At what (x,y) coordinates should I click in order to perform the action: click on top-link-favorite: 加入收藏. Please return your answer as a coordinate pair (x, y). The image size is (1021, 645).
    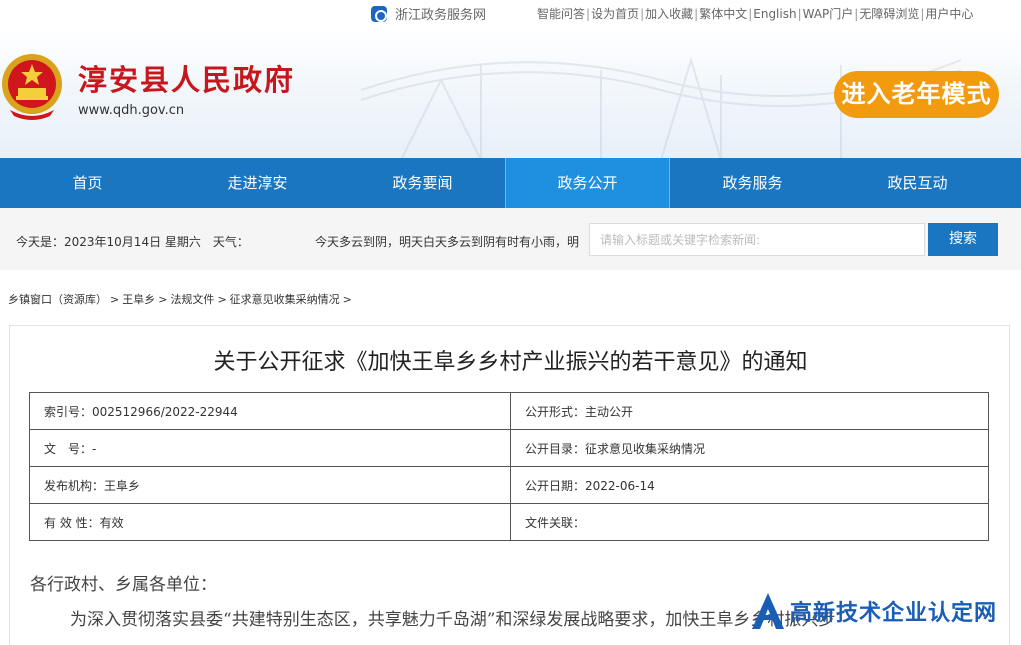
    Looking at the image, I should click on (669, 14).